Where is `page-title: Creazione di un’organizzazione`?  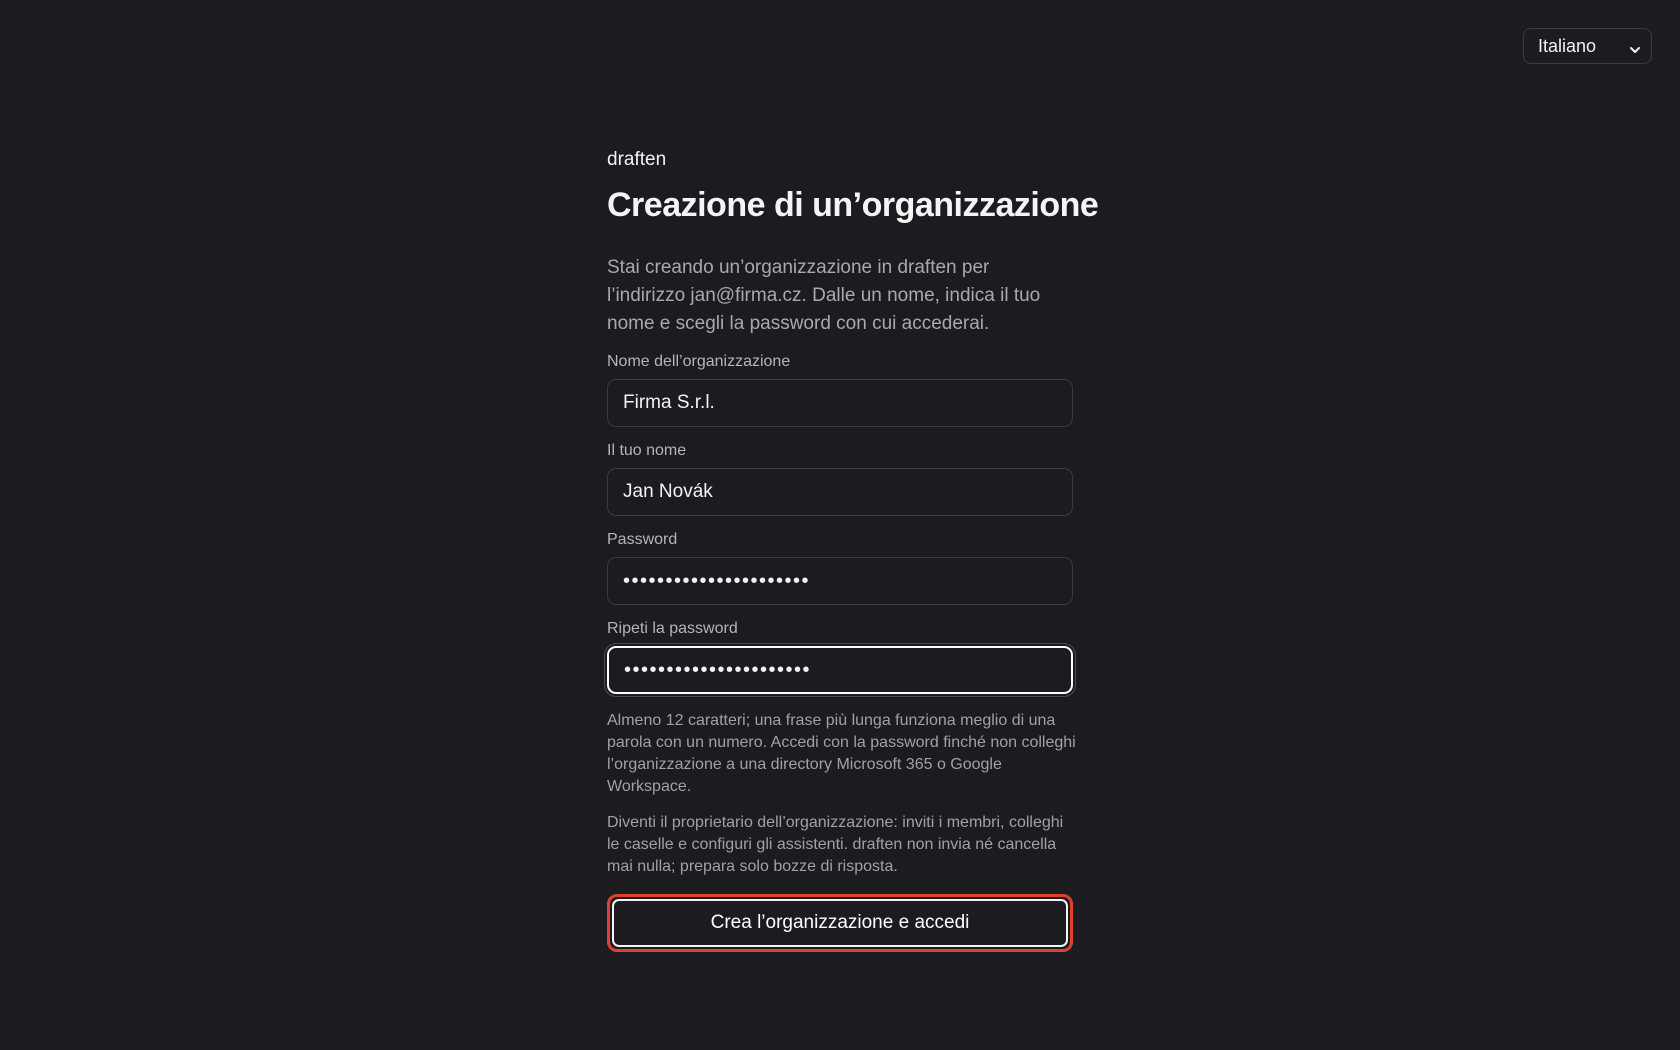
page-title: Creazione di un’organizzazione is located at coordinates (853, 205).